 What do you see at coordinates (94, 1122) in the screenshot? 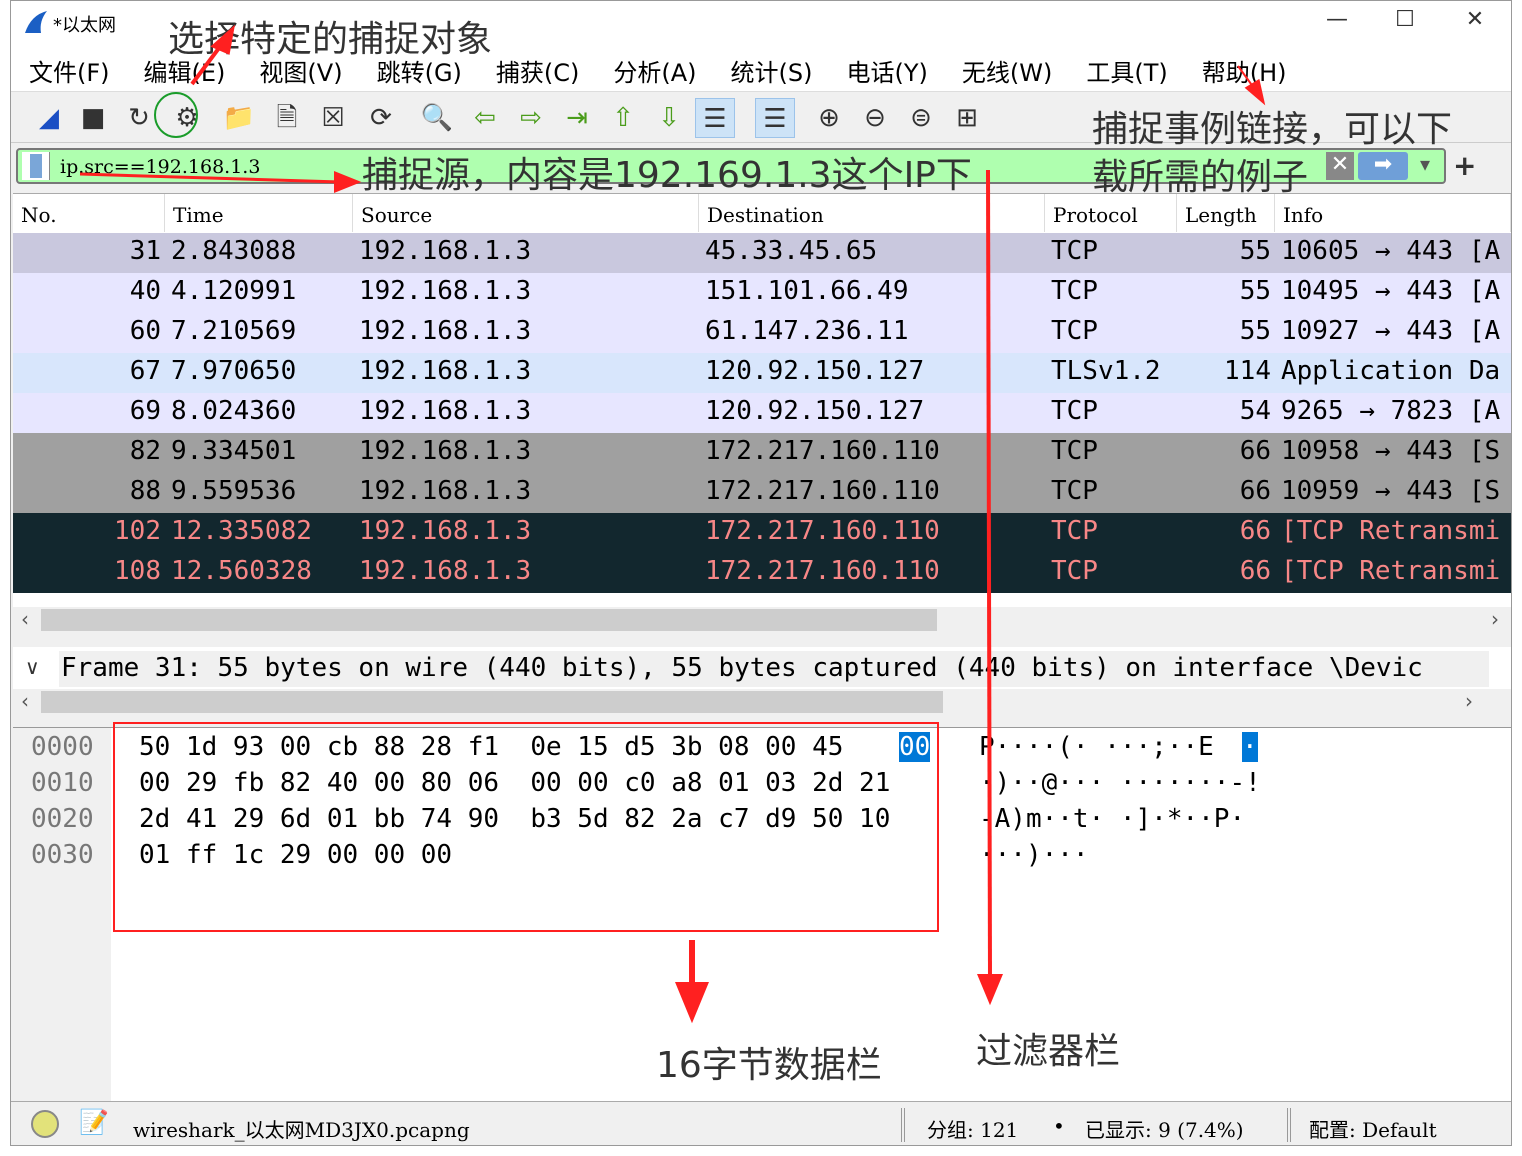
I see `capture-comment-icon: 📝` at bounding box center [94, 1122].